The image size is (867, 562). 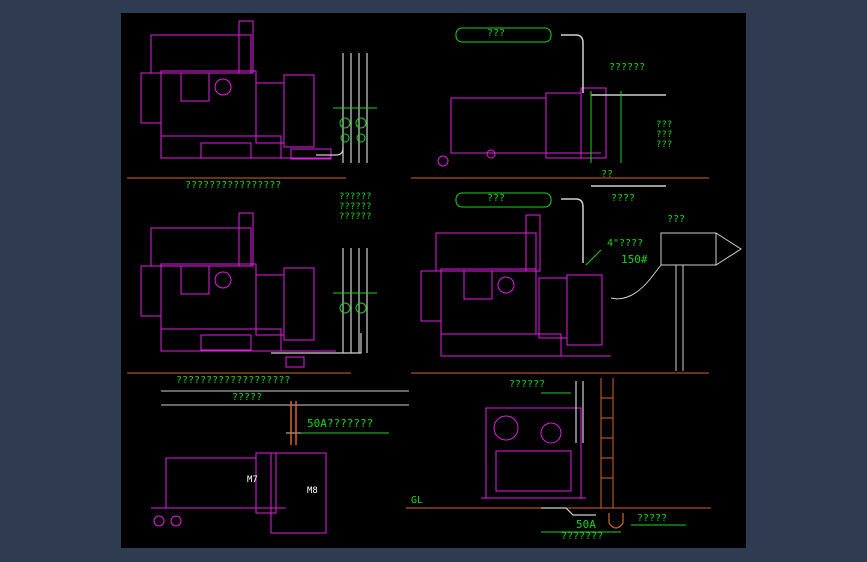 I want to click on valves-middle-left, so click(x=355, y=303).